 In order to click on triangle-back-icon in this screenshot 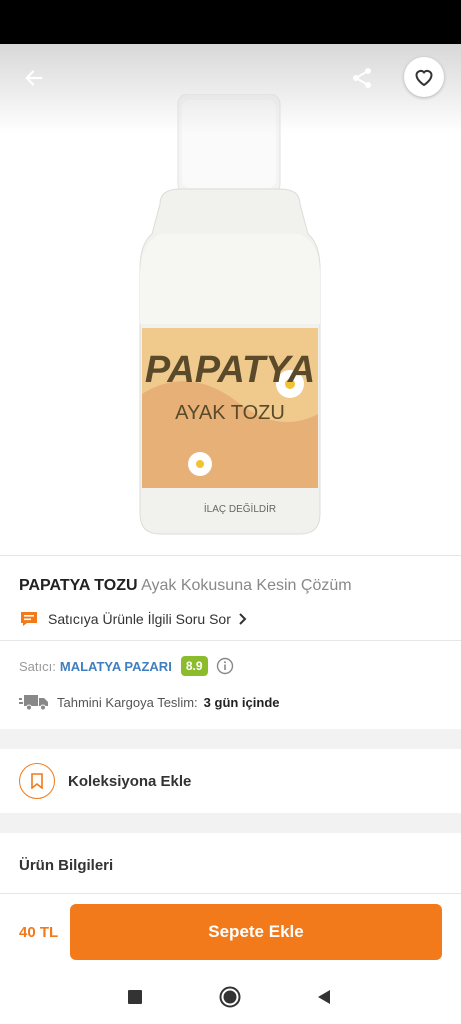, I will do `click(324, 997)`.